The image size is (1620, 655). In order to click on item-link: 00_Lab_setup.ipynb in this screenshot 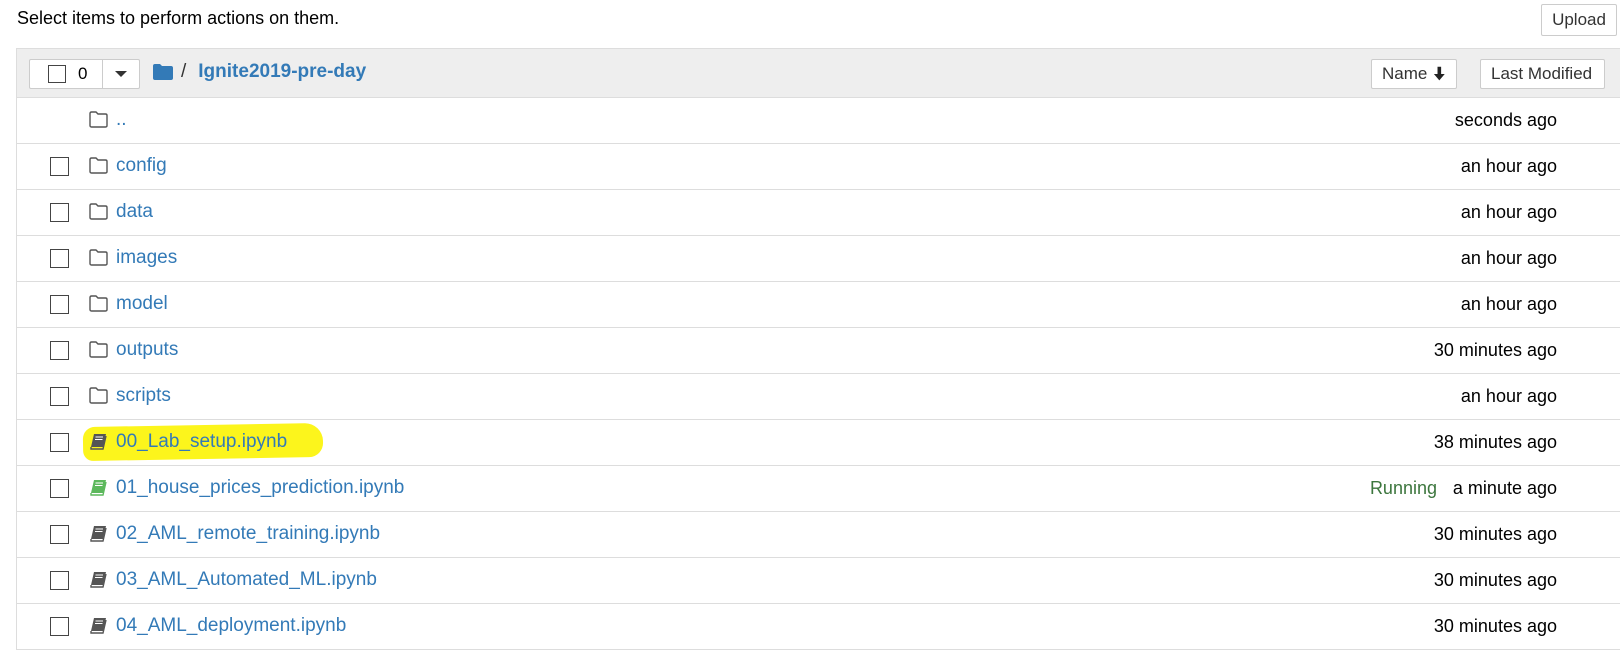, I will do `click(201, 442)`.